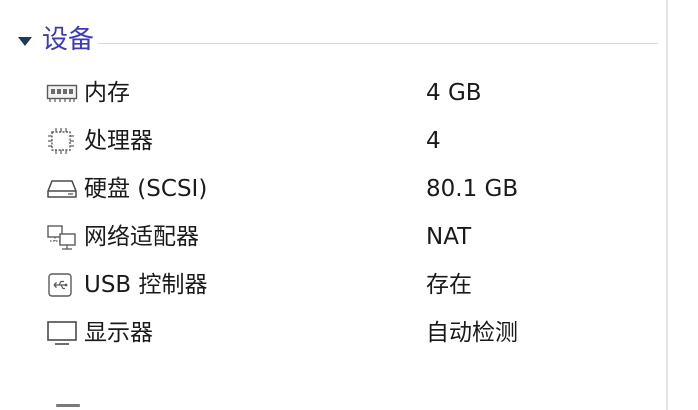  I want to click on devices-section-header: 设备, so click(338, 40).